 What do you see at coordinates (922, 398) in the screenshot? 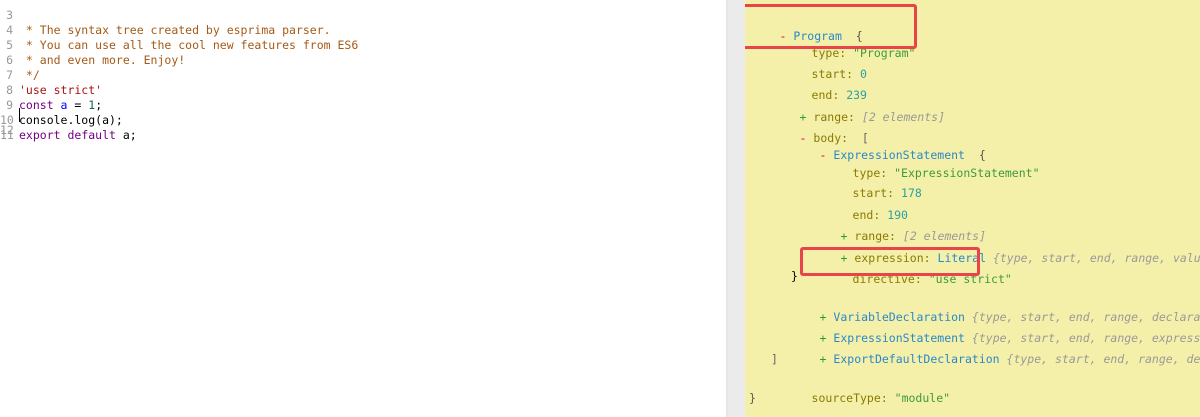
I see `prop-value: "module"` at bounding box center [922, 398].